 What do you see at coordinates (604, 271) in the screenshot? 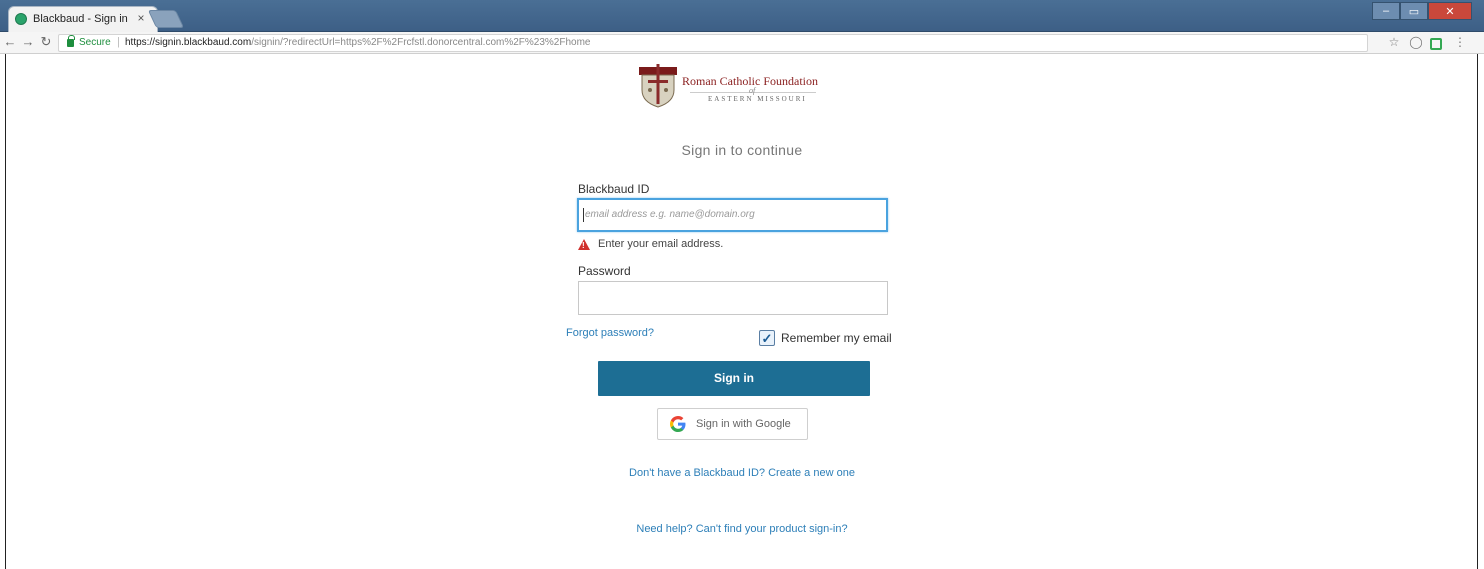
I see `password-label: Password` at bounding box center [604, 271].